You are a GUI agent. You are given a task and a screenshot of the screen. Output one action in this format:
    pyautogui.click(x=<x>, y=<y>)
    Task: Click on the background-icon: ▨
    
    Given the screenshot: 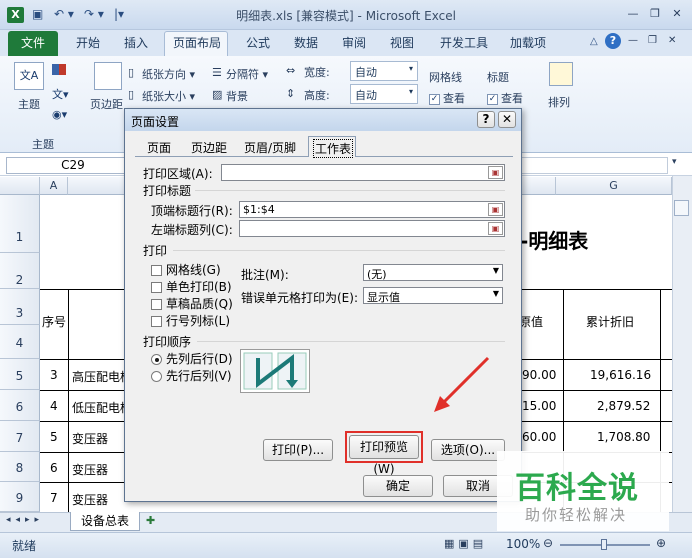 What is the action you would take?
    pyautogui.click(x=217, y=94)
    